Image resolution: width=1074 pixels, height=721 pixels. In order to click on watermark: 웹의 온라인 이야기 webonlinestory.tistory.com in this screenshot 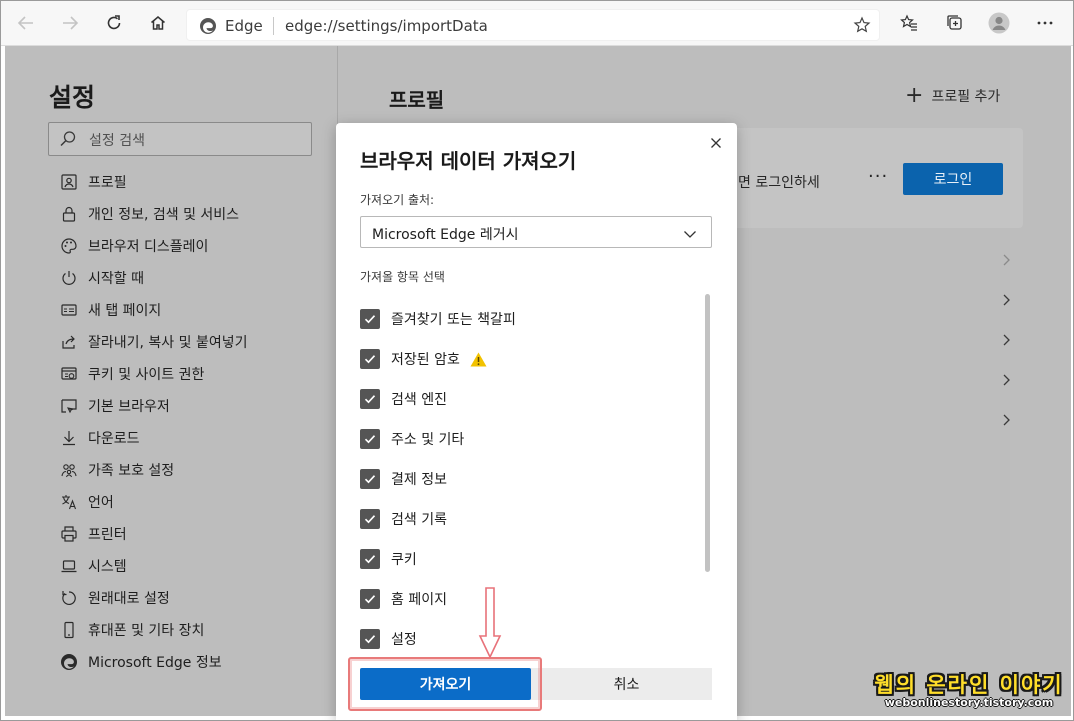, I will do `click(969, 696)`.